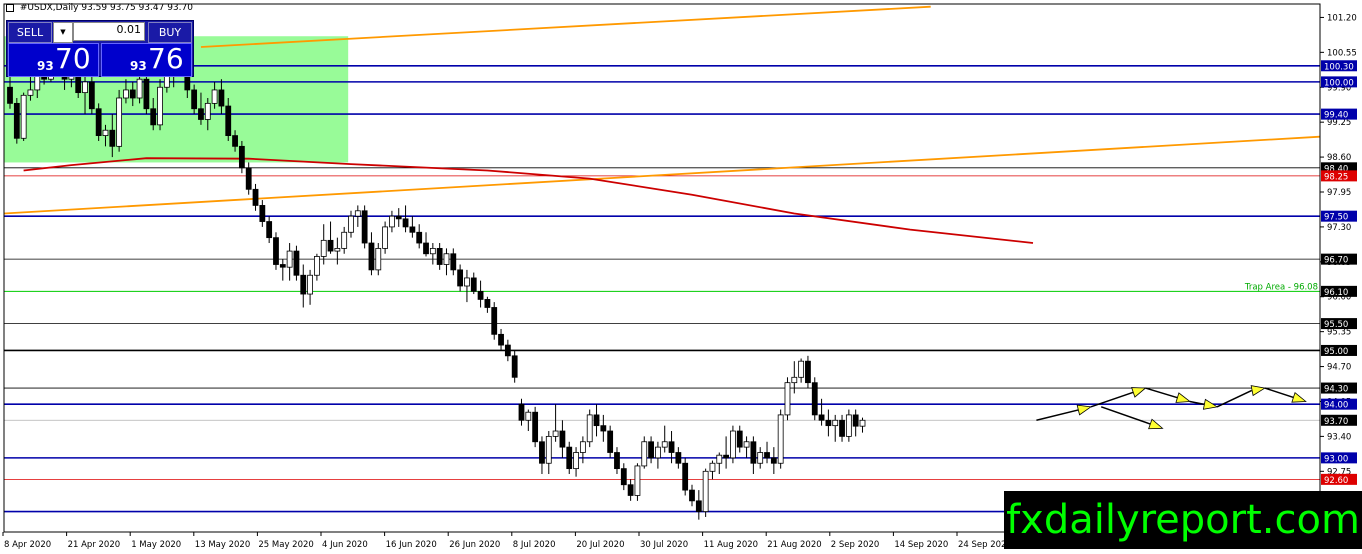 Image resolution: width=1362 pixels, height=554 pixels. Describe the element at coordinates (1336, 218) in the screenshot. I see `price-tag-label: 97.50` at that location.